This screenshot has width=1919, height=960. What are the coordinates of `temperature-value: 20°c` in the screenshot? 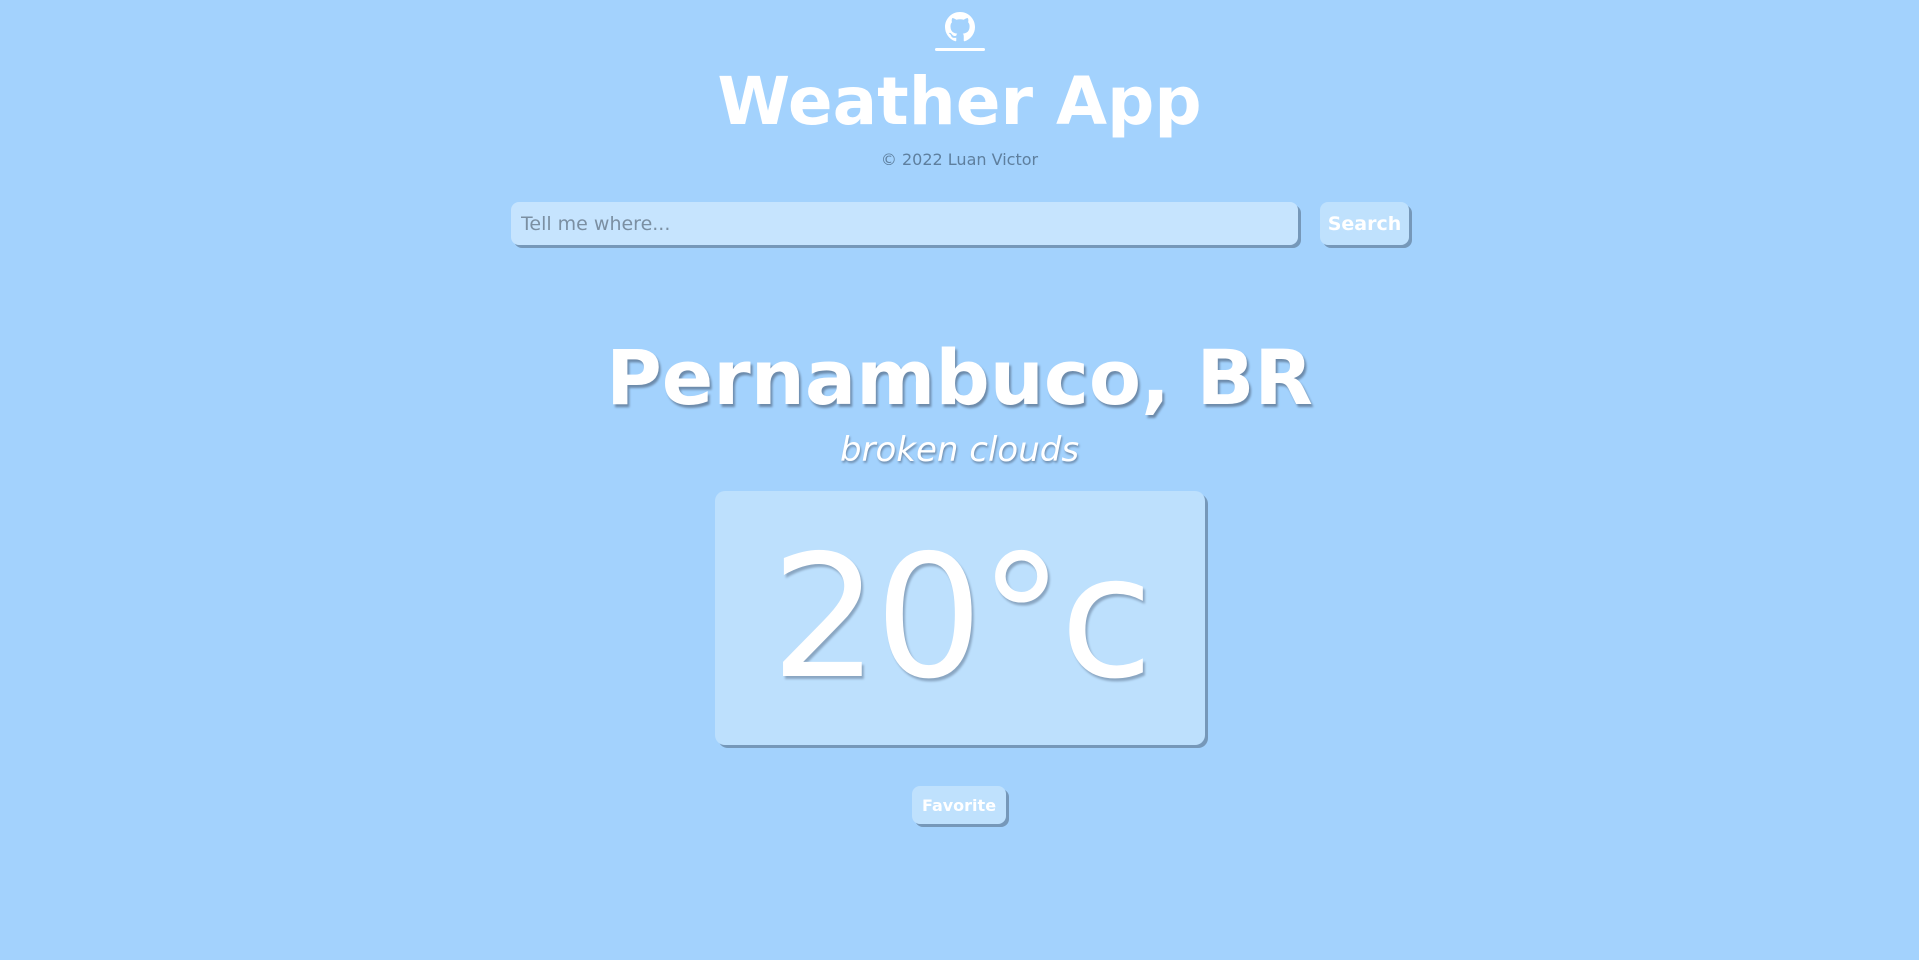 It's located at (962, 618).